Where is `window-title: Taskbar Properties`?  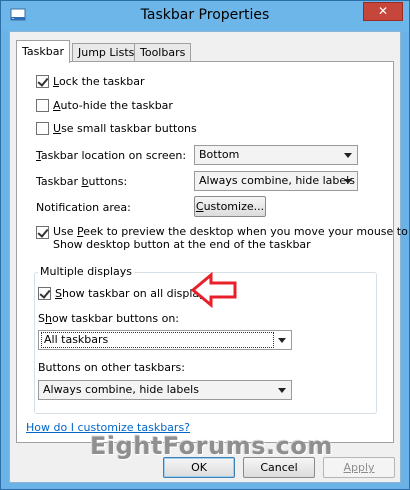
window-title: Taskbar Properties is located at coordinates (205, 15).